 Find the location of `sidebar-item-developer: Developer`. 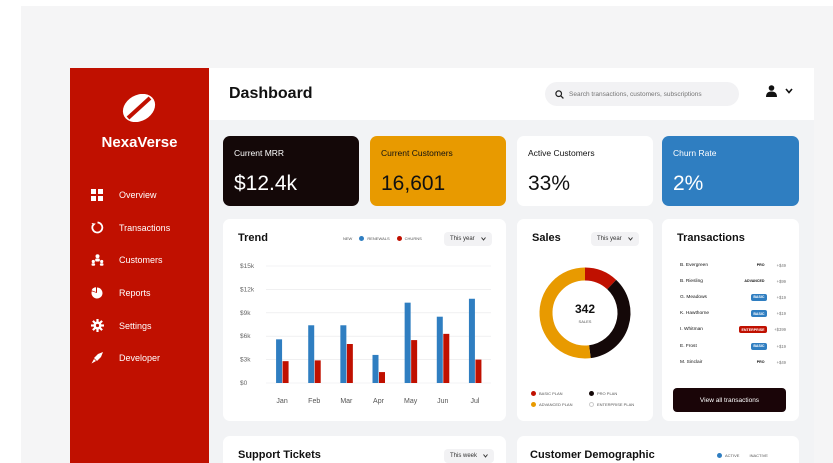

sidebar-item-developer: Developer is located at coordinates (139, 358).